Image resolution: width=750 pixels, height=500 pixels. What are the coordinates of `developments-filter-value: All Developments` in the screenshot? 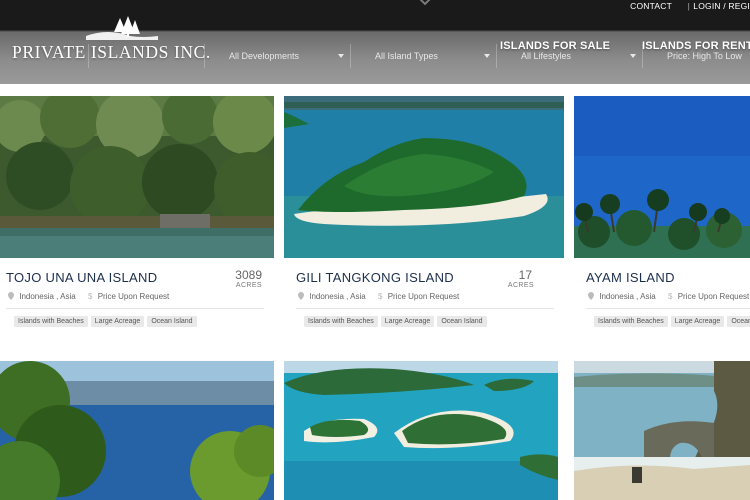 It's located at (264, 56).